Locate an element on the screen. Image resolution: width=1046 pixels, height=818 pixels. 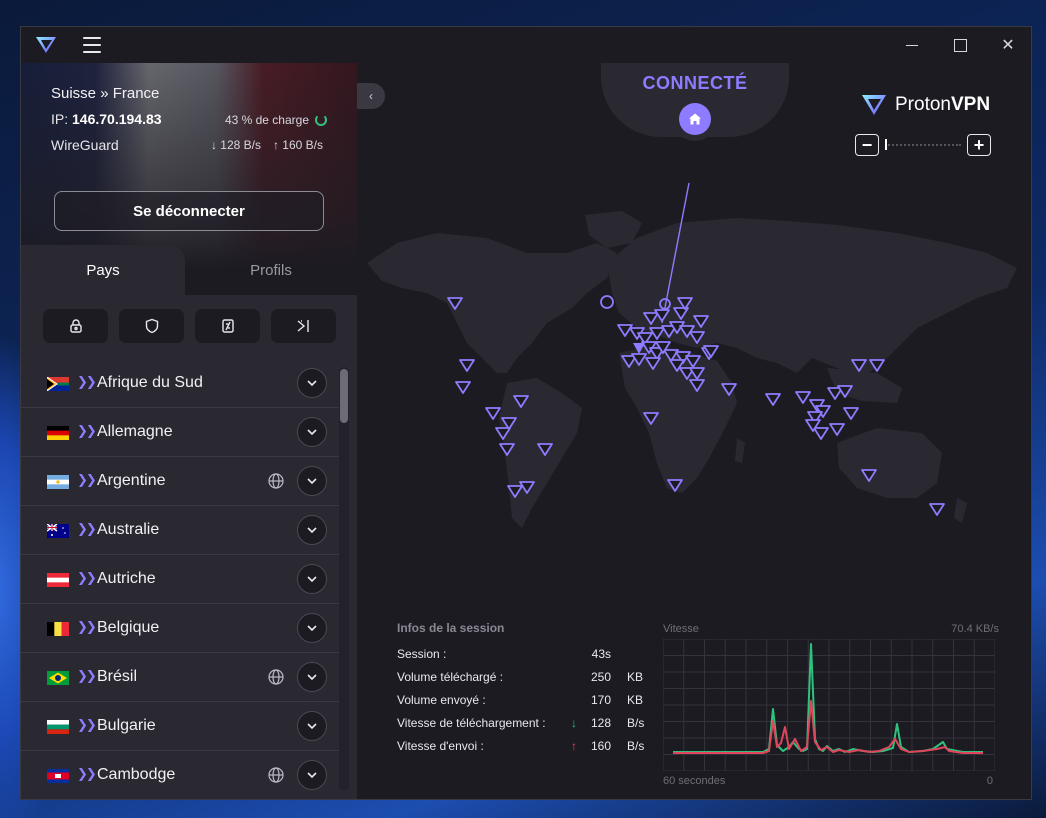
session-row-arrow: ↑ is located at coordinates (574, 746).